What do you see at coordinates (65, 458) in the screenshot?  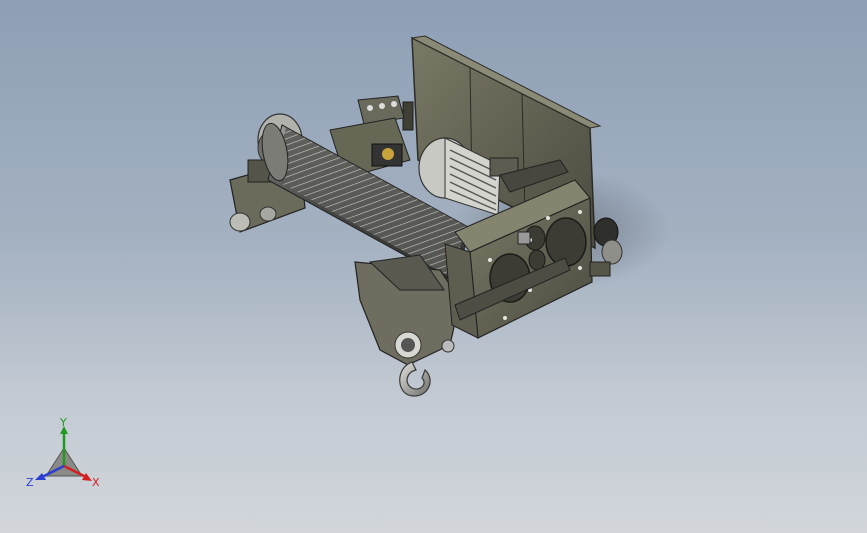 I see `view-triad-icon: Y X Z` at bounding box center [65, 458].